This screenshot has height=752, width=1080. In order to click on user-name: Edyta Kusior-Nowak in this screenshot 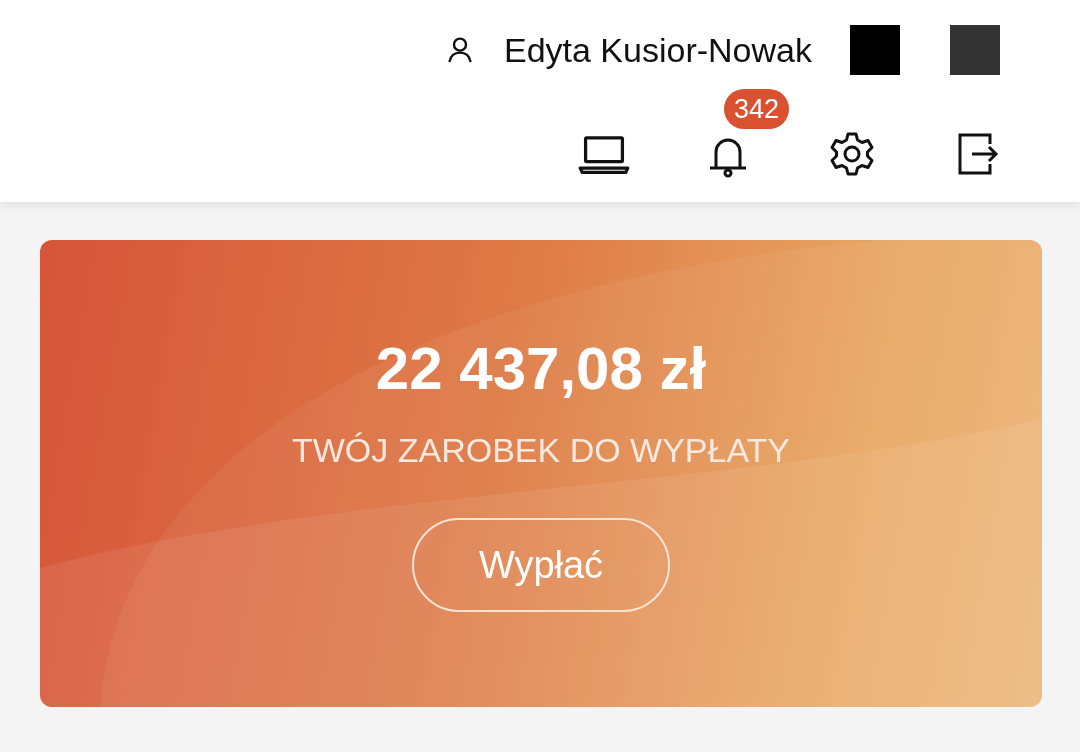, I will do `click(658, 50)`.